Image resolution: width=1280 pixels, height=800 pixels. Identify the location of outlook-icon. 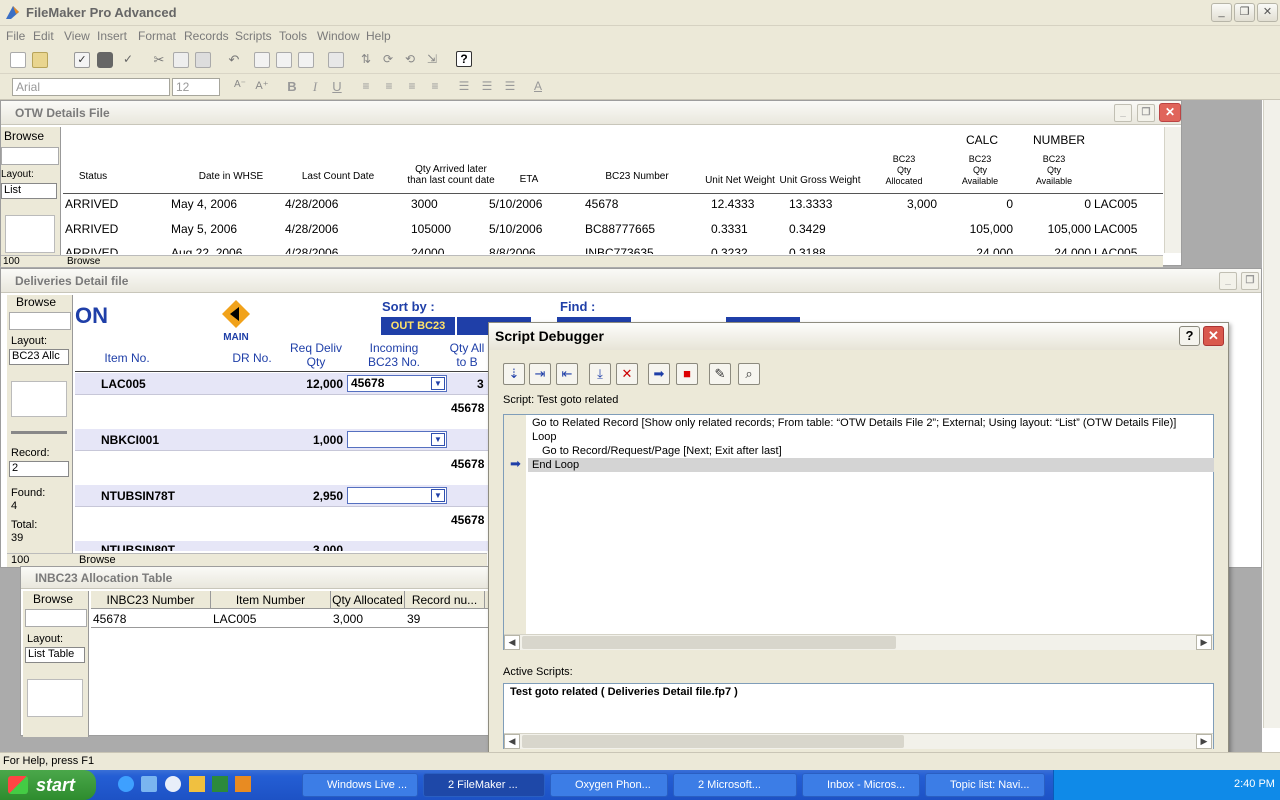
(197, 784).